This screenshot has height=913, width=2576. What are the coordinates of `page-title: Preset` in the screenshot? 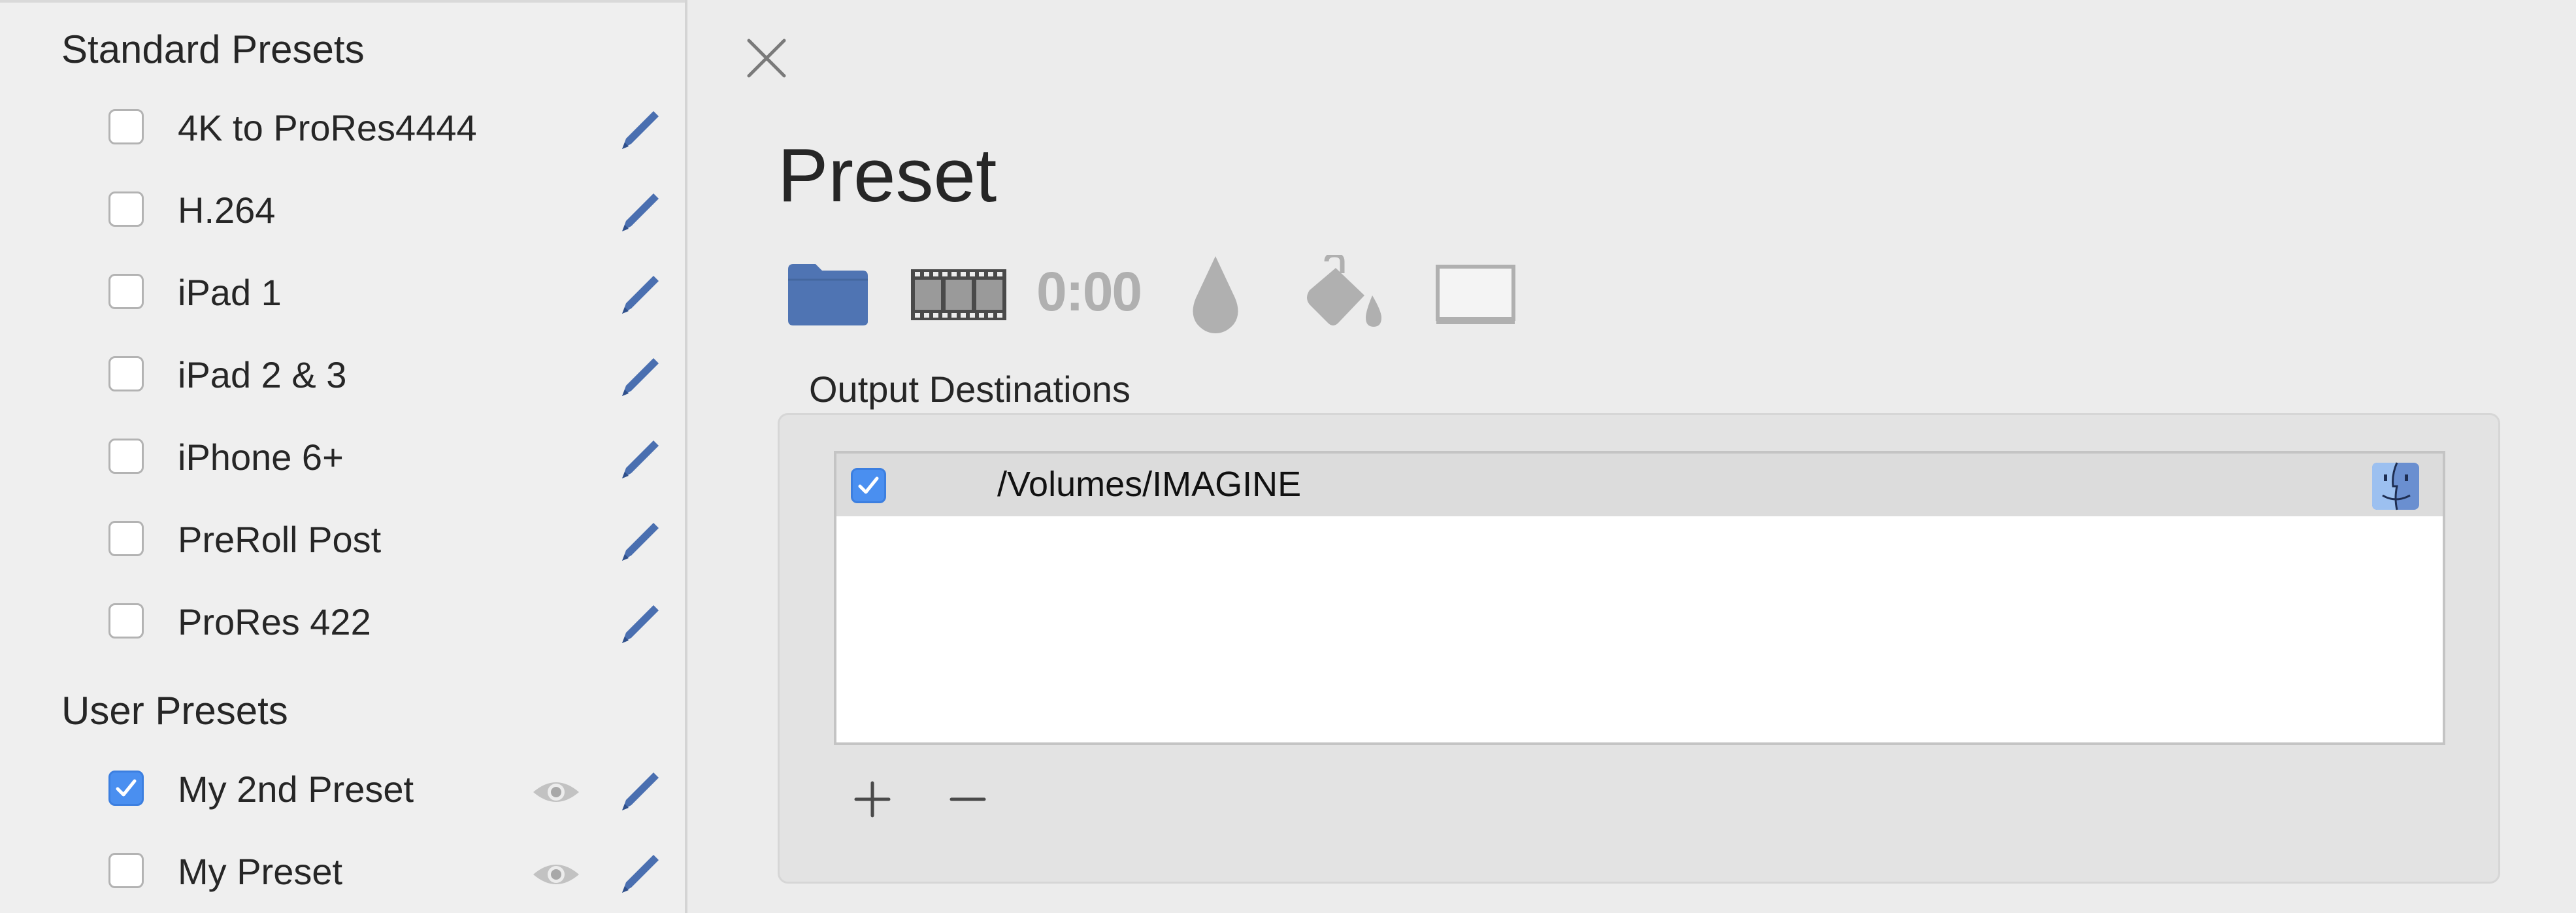 It's located at (887, 175).